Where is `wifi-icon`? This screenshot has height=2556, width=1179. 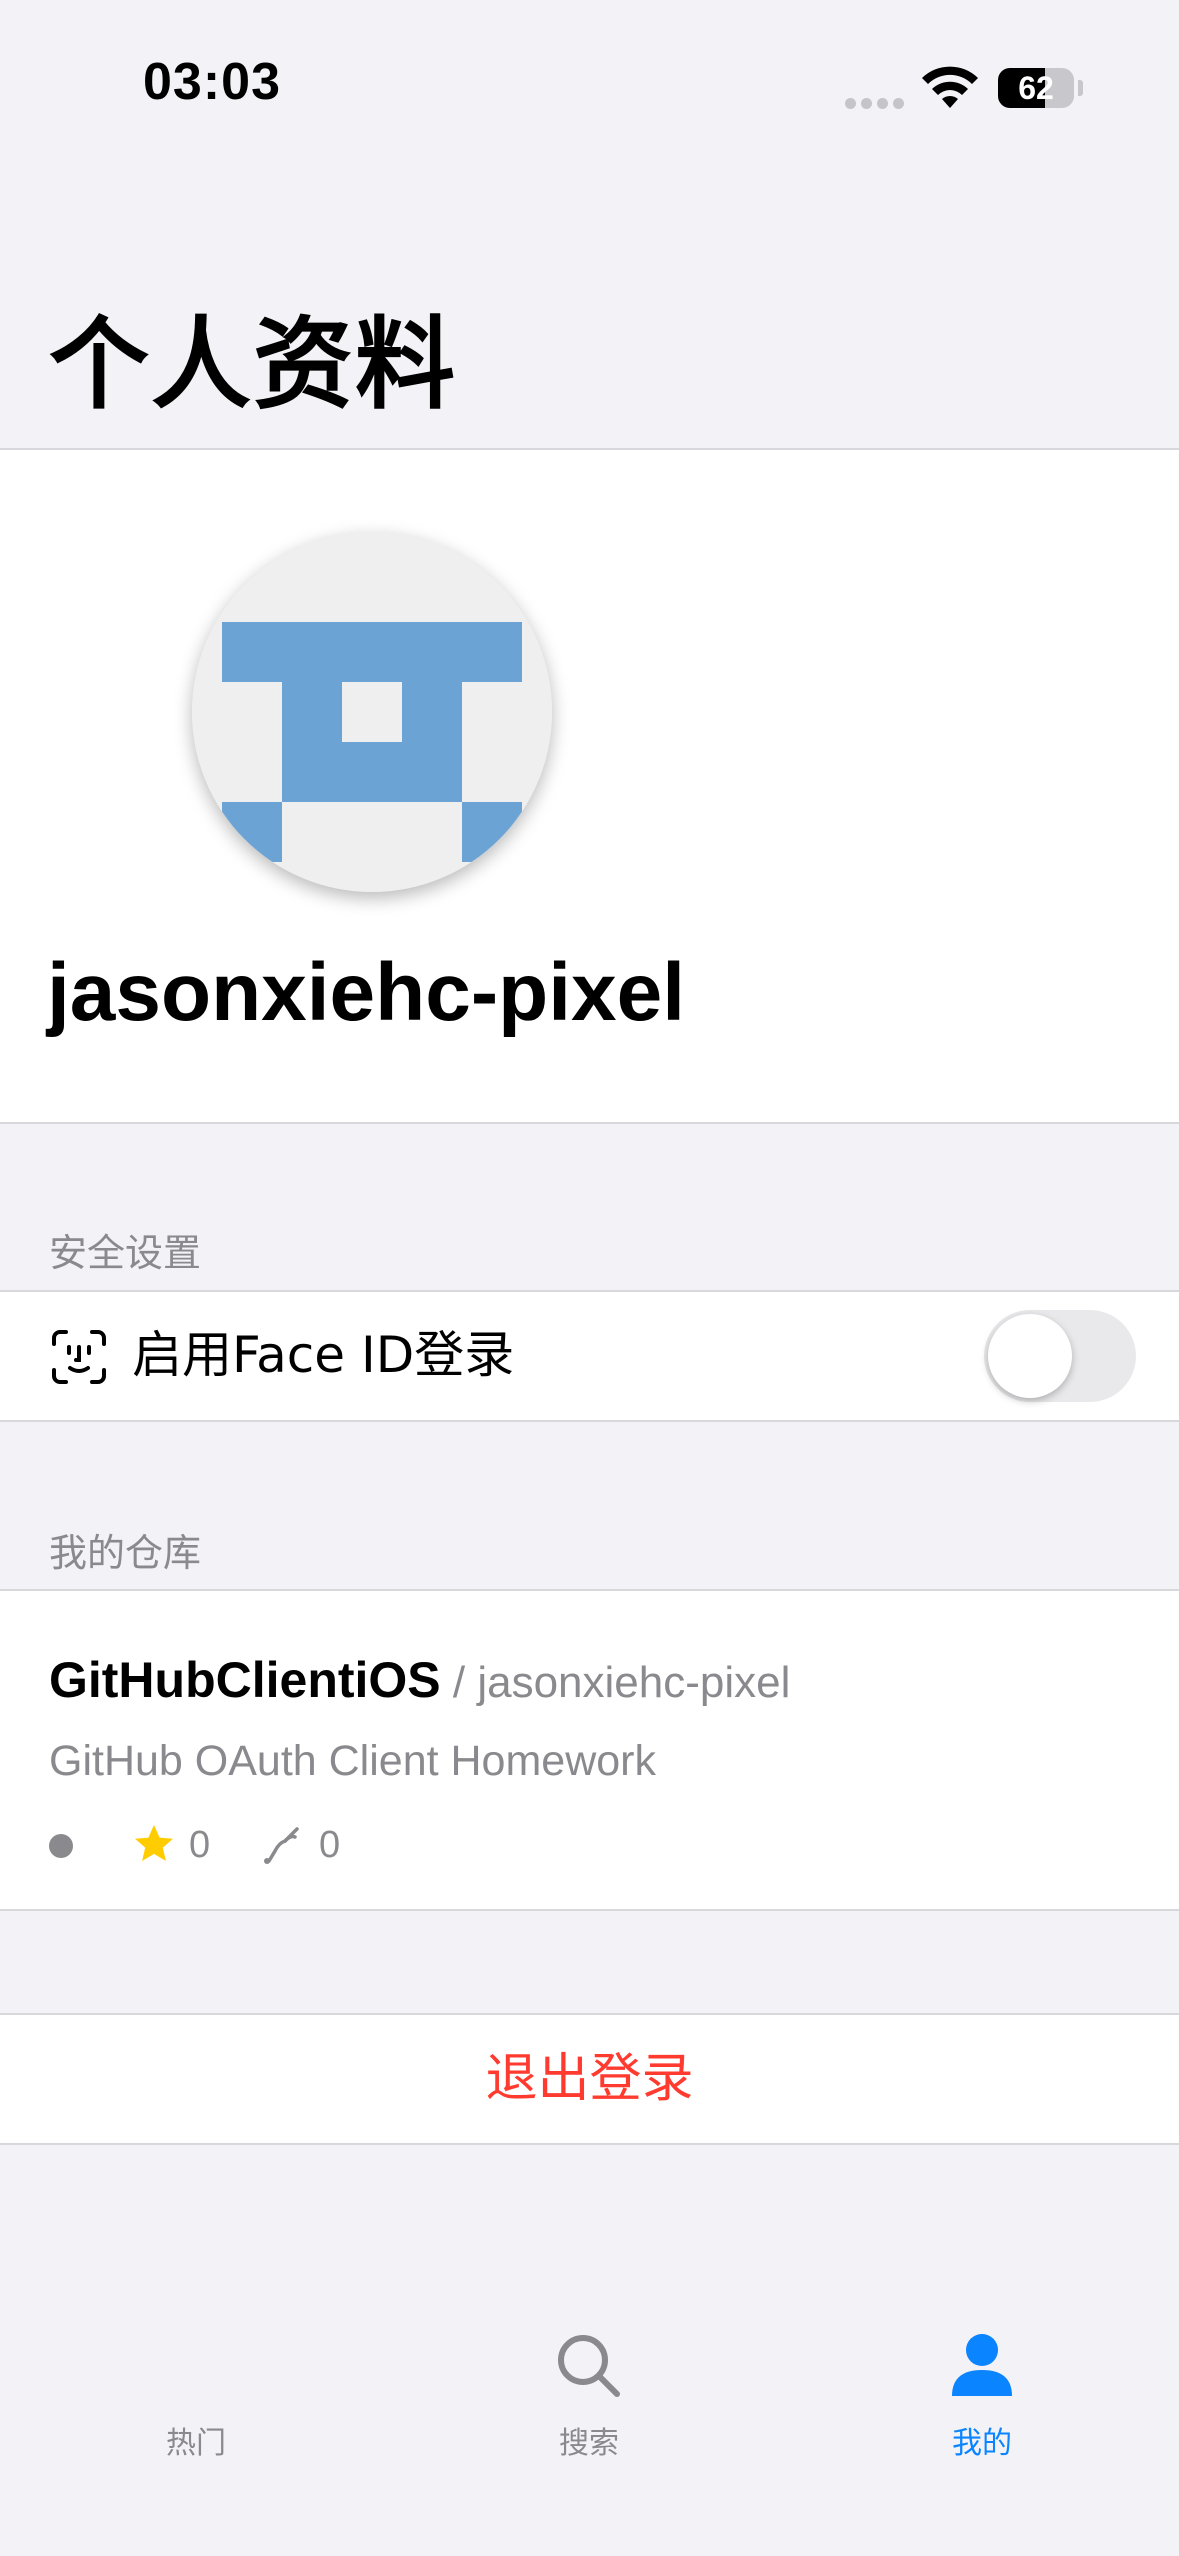 wifi-icon is located at coordinates (950, 87).